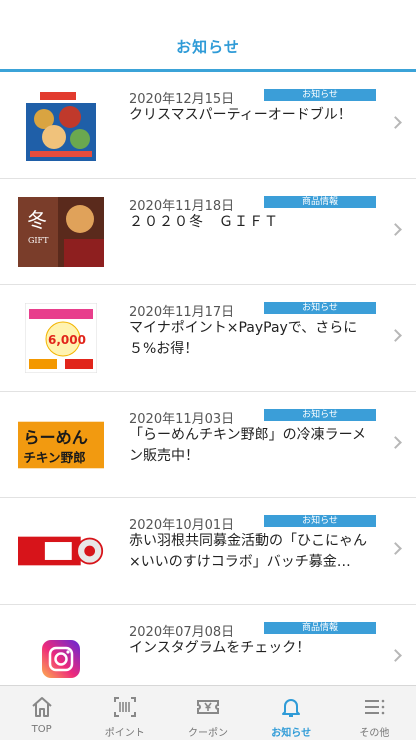 This screenshot has width=416, height=740. I want to click on news-thumbnail-ramen: らーめん チキン野郎, so click(61, 445).